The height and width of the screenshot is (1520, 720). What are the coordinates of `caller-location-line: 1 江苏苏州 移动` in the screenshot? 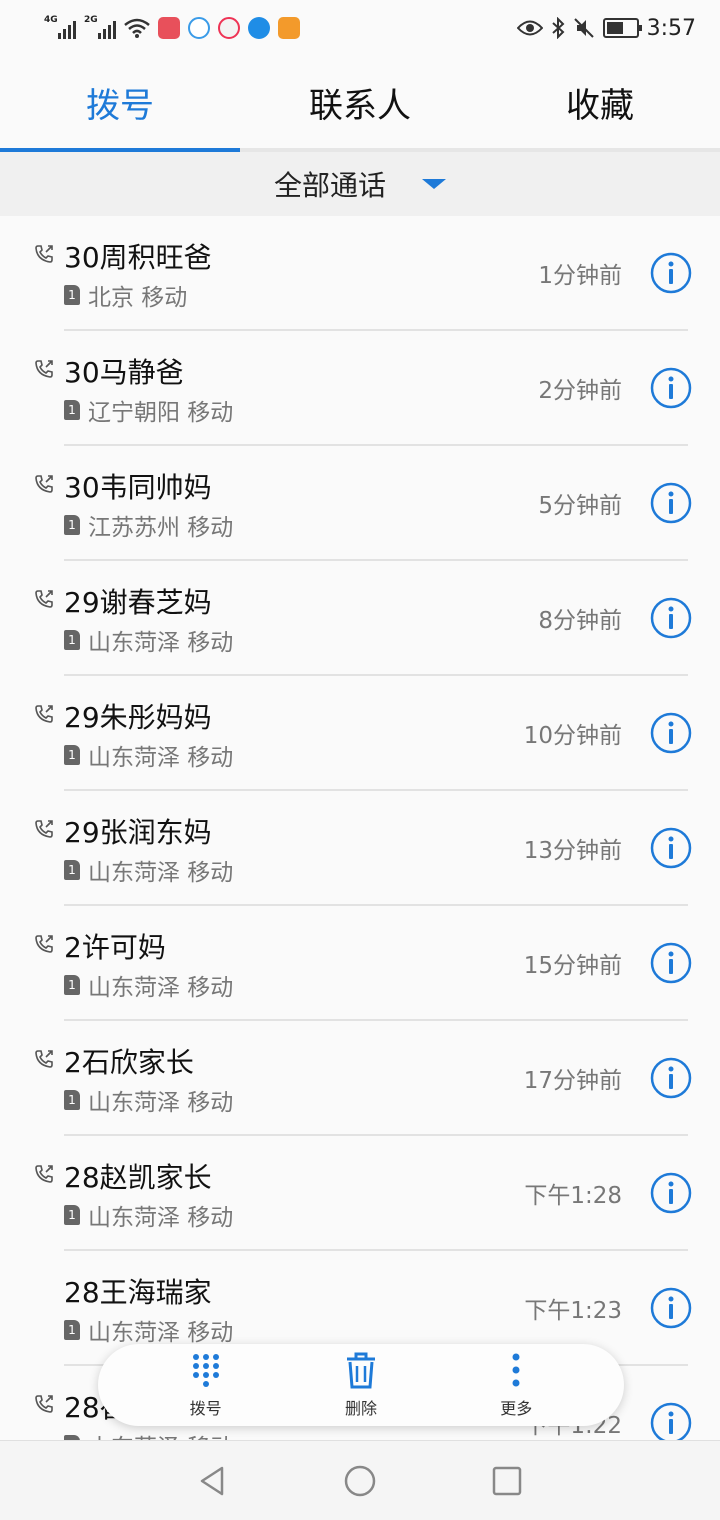 It's located at (148, 525).